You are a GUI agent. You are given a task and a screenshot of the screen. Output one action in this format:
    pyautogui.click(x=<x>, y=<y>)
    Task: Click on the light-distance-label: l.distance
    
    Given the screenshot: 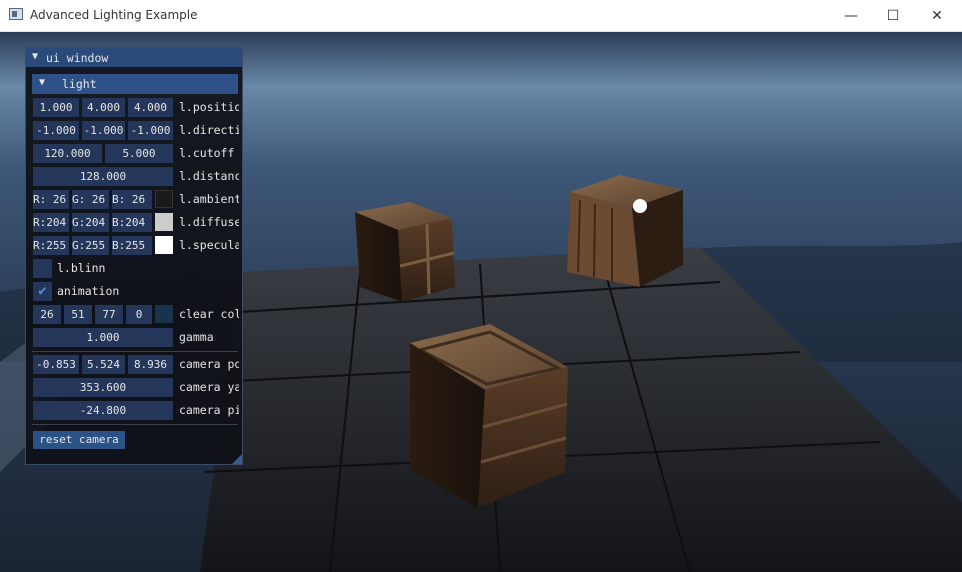 What is the action you would take?
    pyautogui.click(x=209, y=176)
    